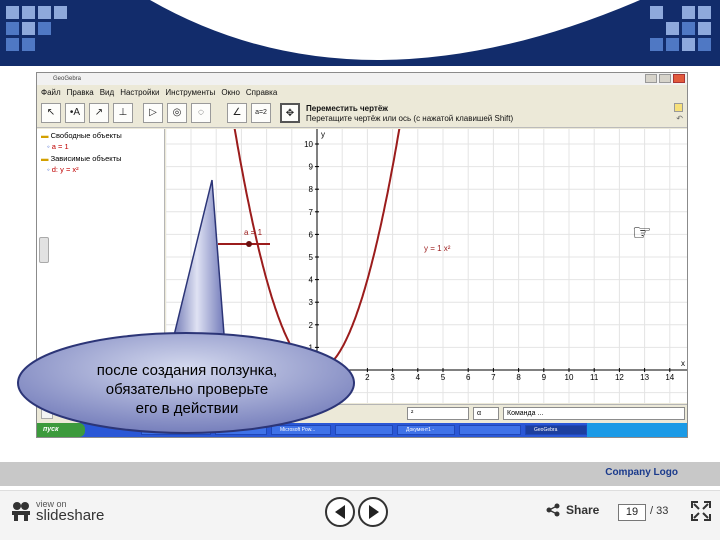 This screenshot has width=720, height=540. I want to click on next-arrow-icon, so click(374, 512).